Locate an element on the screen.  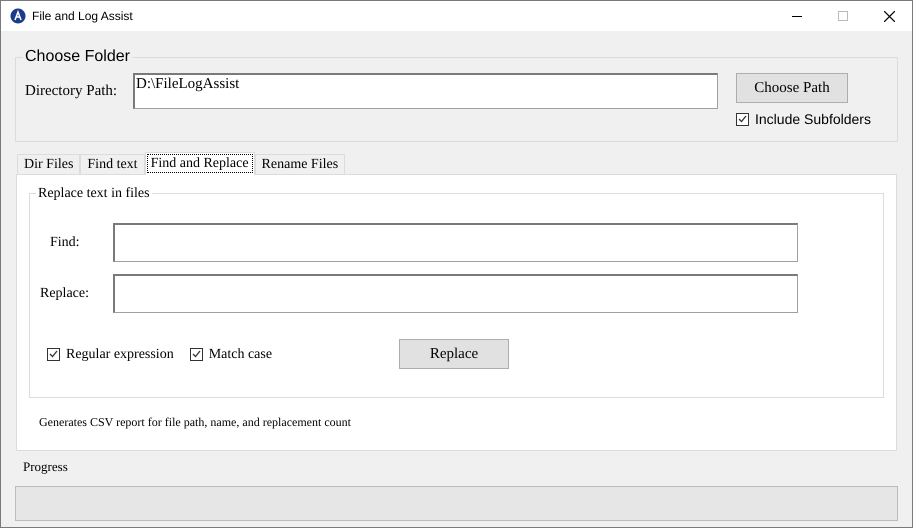
replace-button: Replace is located at coordinates (454, 354).